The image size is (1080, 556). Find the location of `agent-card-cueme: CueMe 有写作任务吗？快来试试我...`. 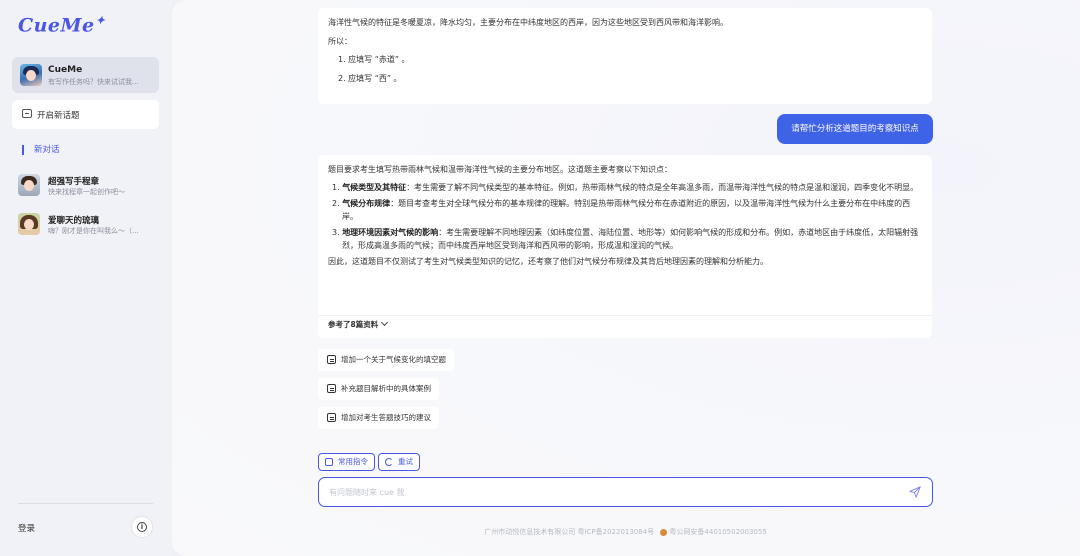

agent-card-cueme: CueMe 有写作任务吗？快来试试我... is located at coordinates (85, 75).